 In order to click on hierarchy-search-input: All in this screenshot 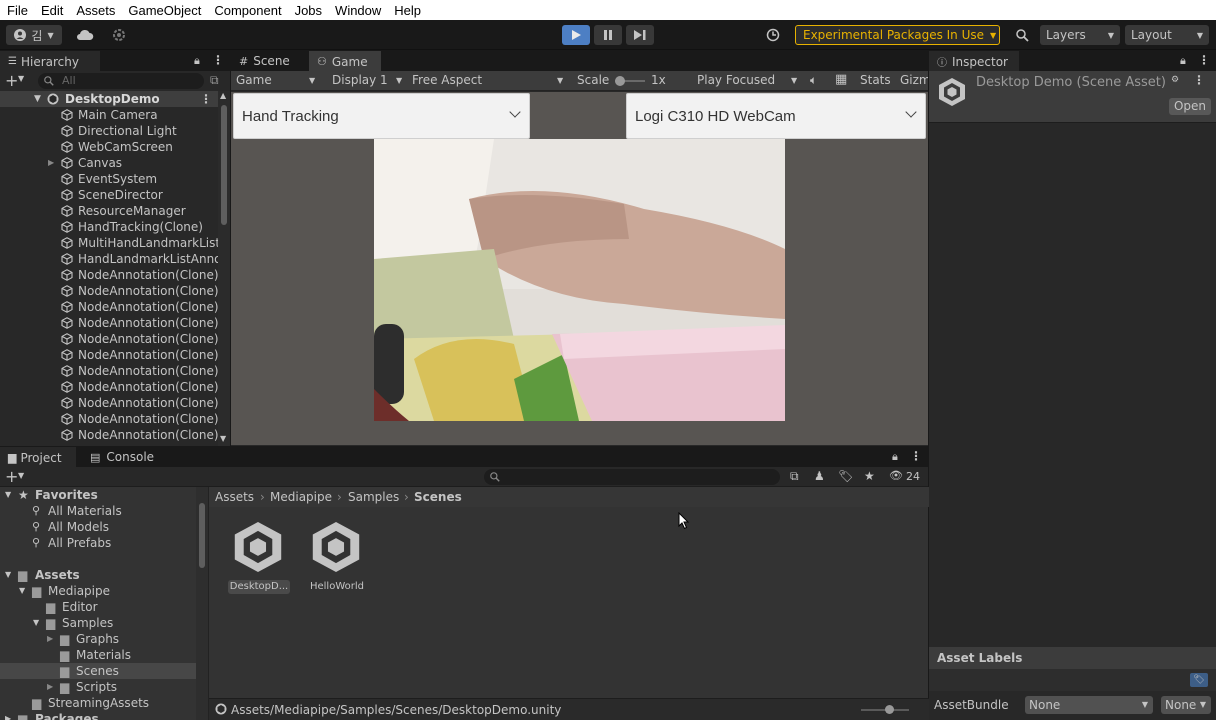, I will do `click(121, 81)`.